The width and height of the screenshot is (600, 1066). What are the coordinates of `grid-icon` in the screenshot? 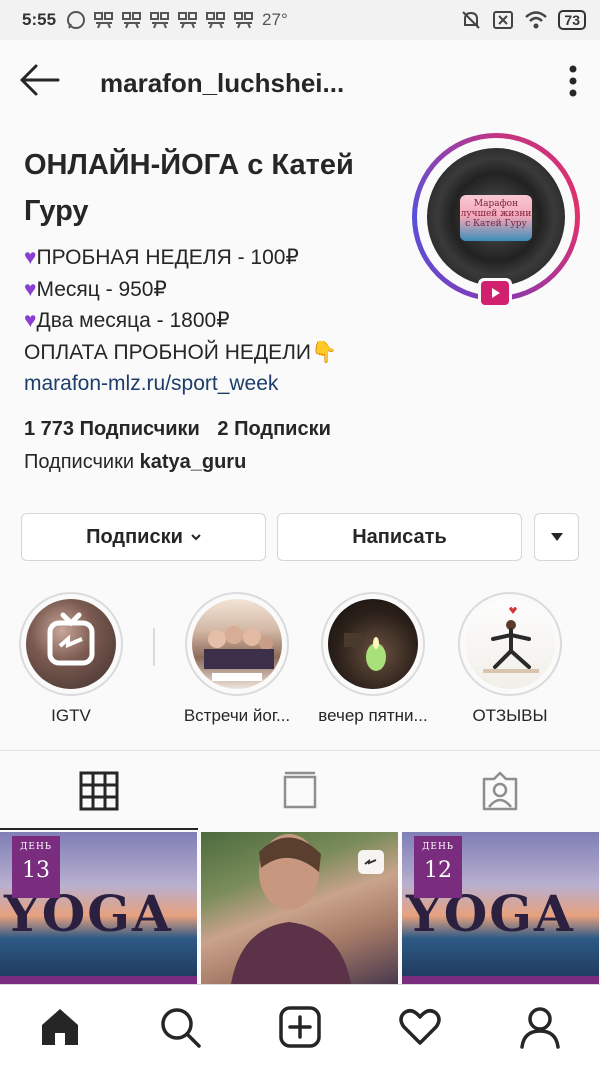 It's located at (99, 791).